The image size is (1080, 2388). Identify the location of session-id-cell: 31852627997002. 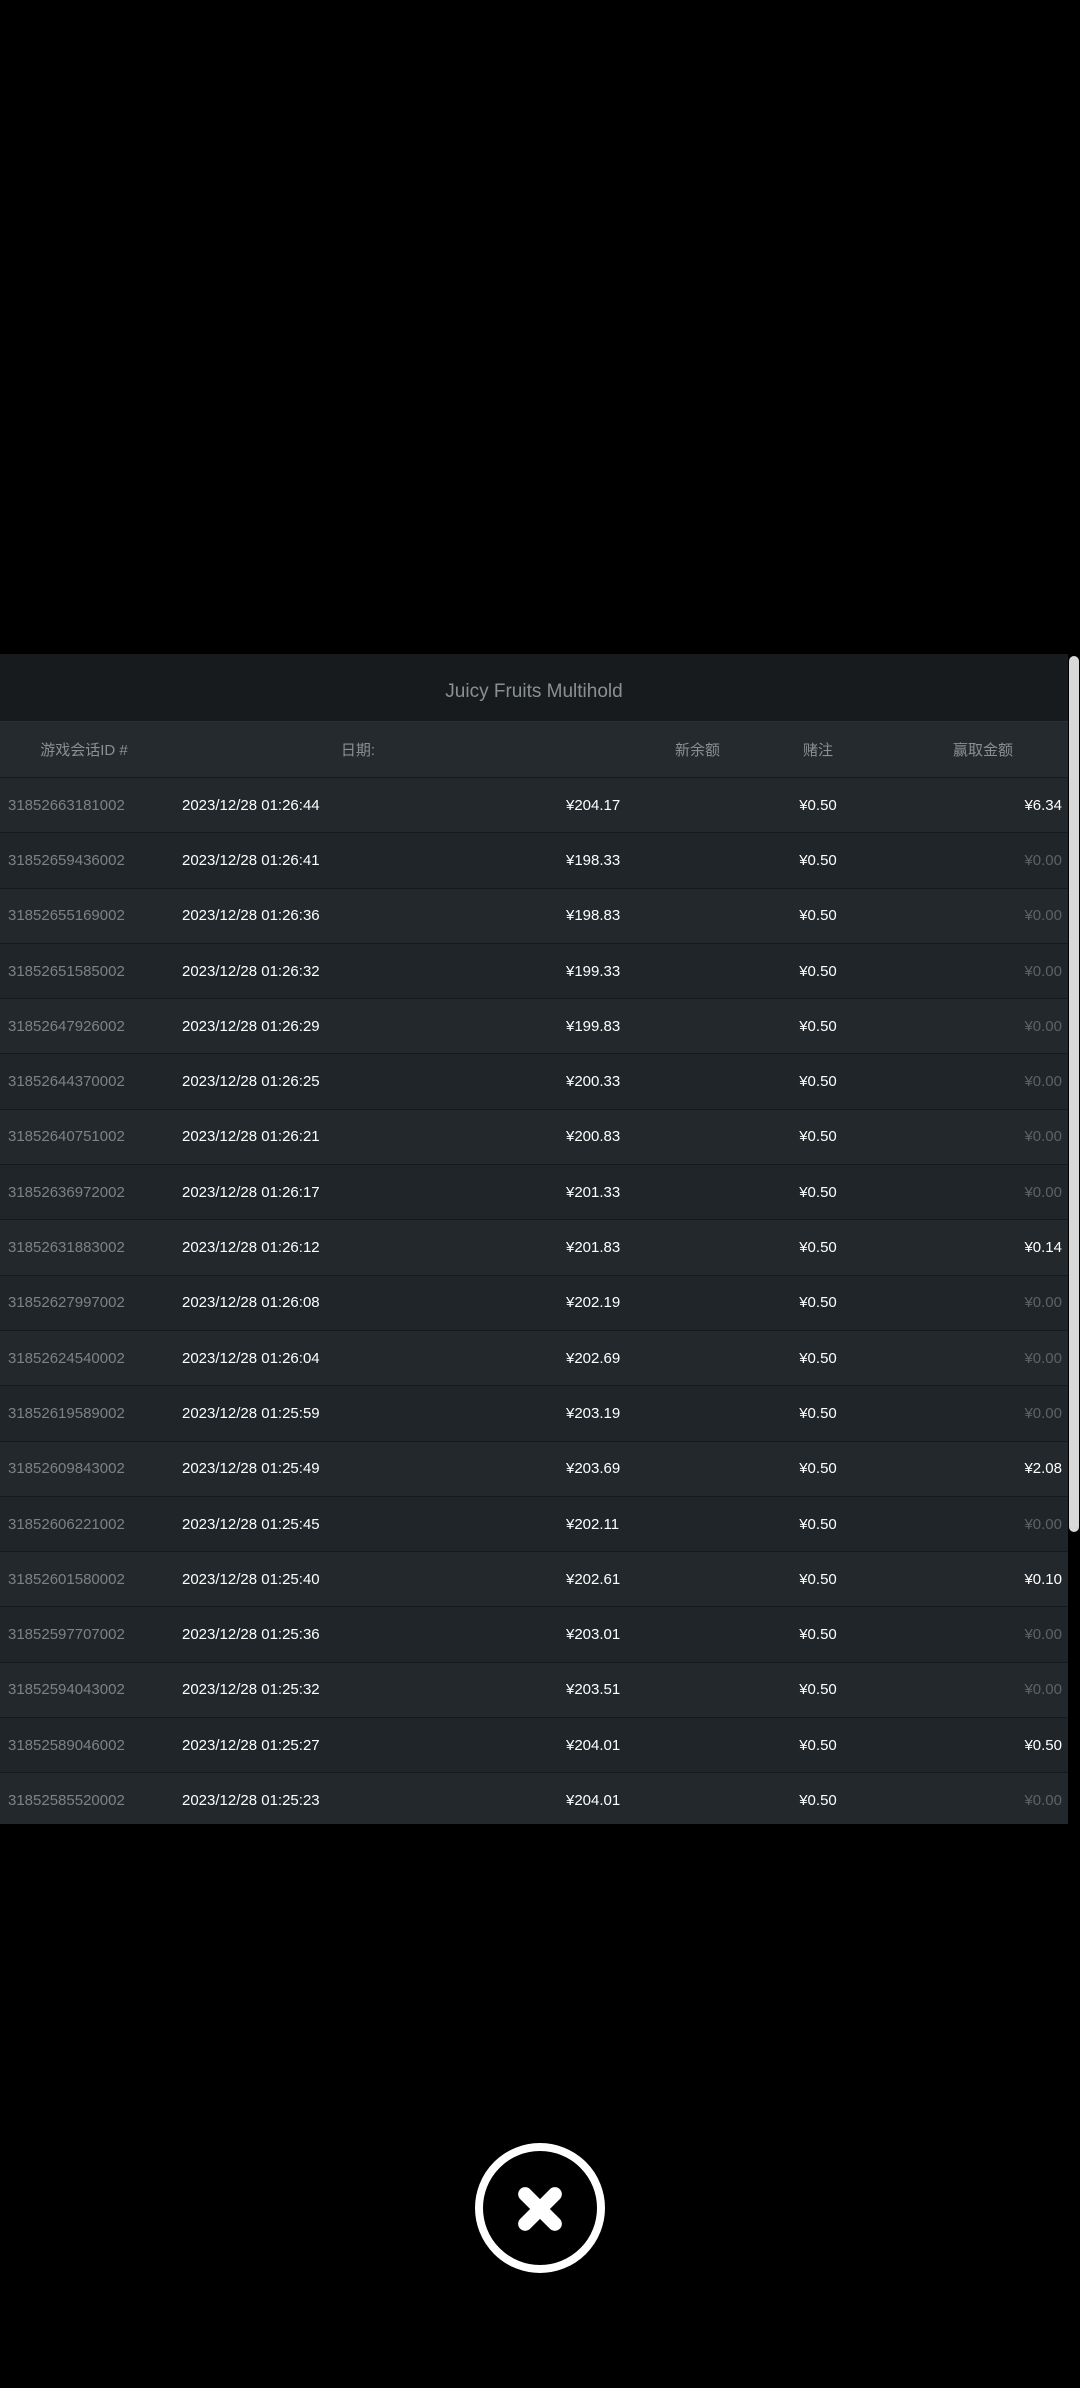
(66, 1303).